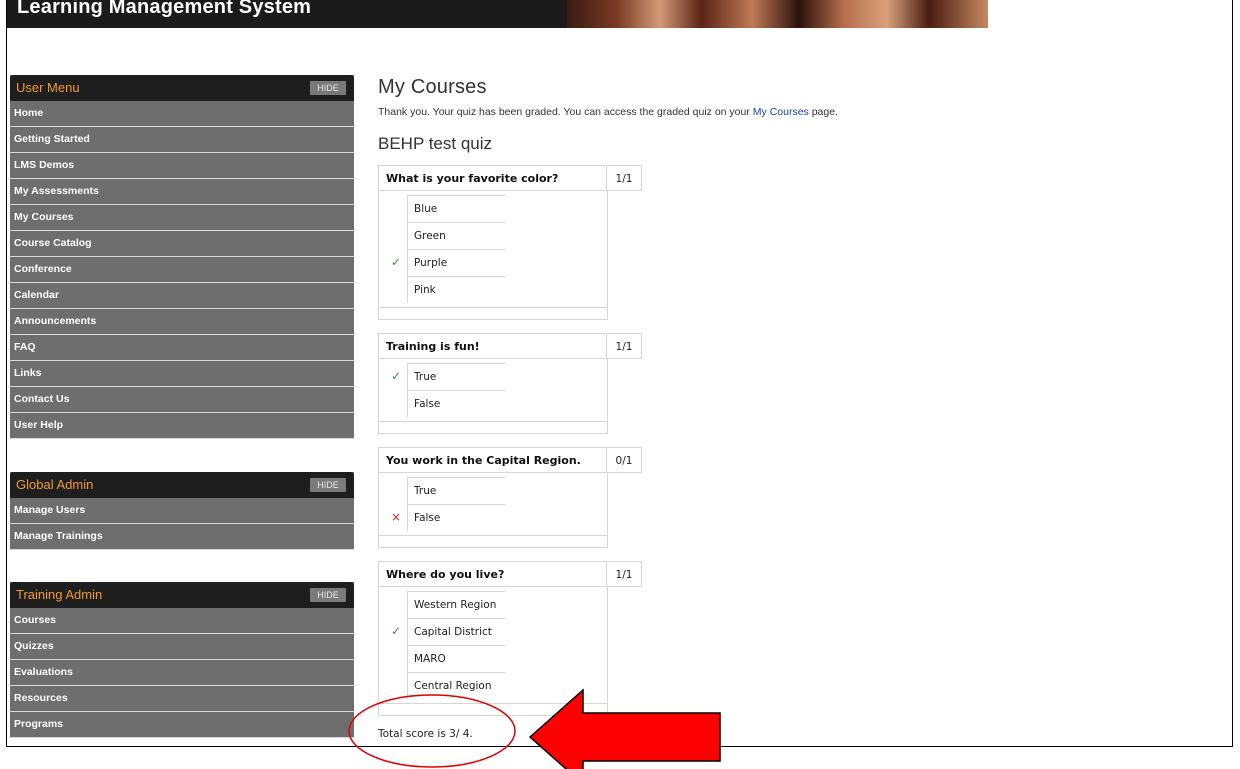 This screenshot has height=769, width=1240. I want to click on global-admin-header: Global Admin HIDE, so click(182, 485).